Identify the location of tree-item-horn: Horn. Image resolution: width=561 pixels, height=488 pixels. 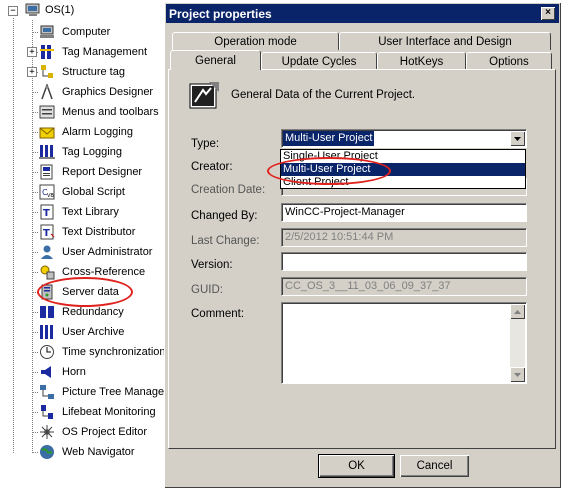
(62, 372).